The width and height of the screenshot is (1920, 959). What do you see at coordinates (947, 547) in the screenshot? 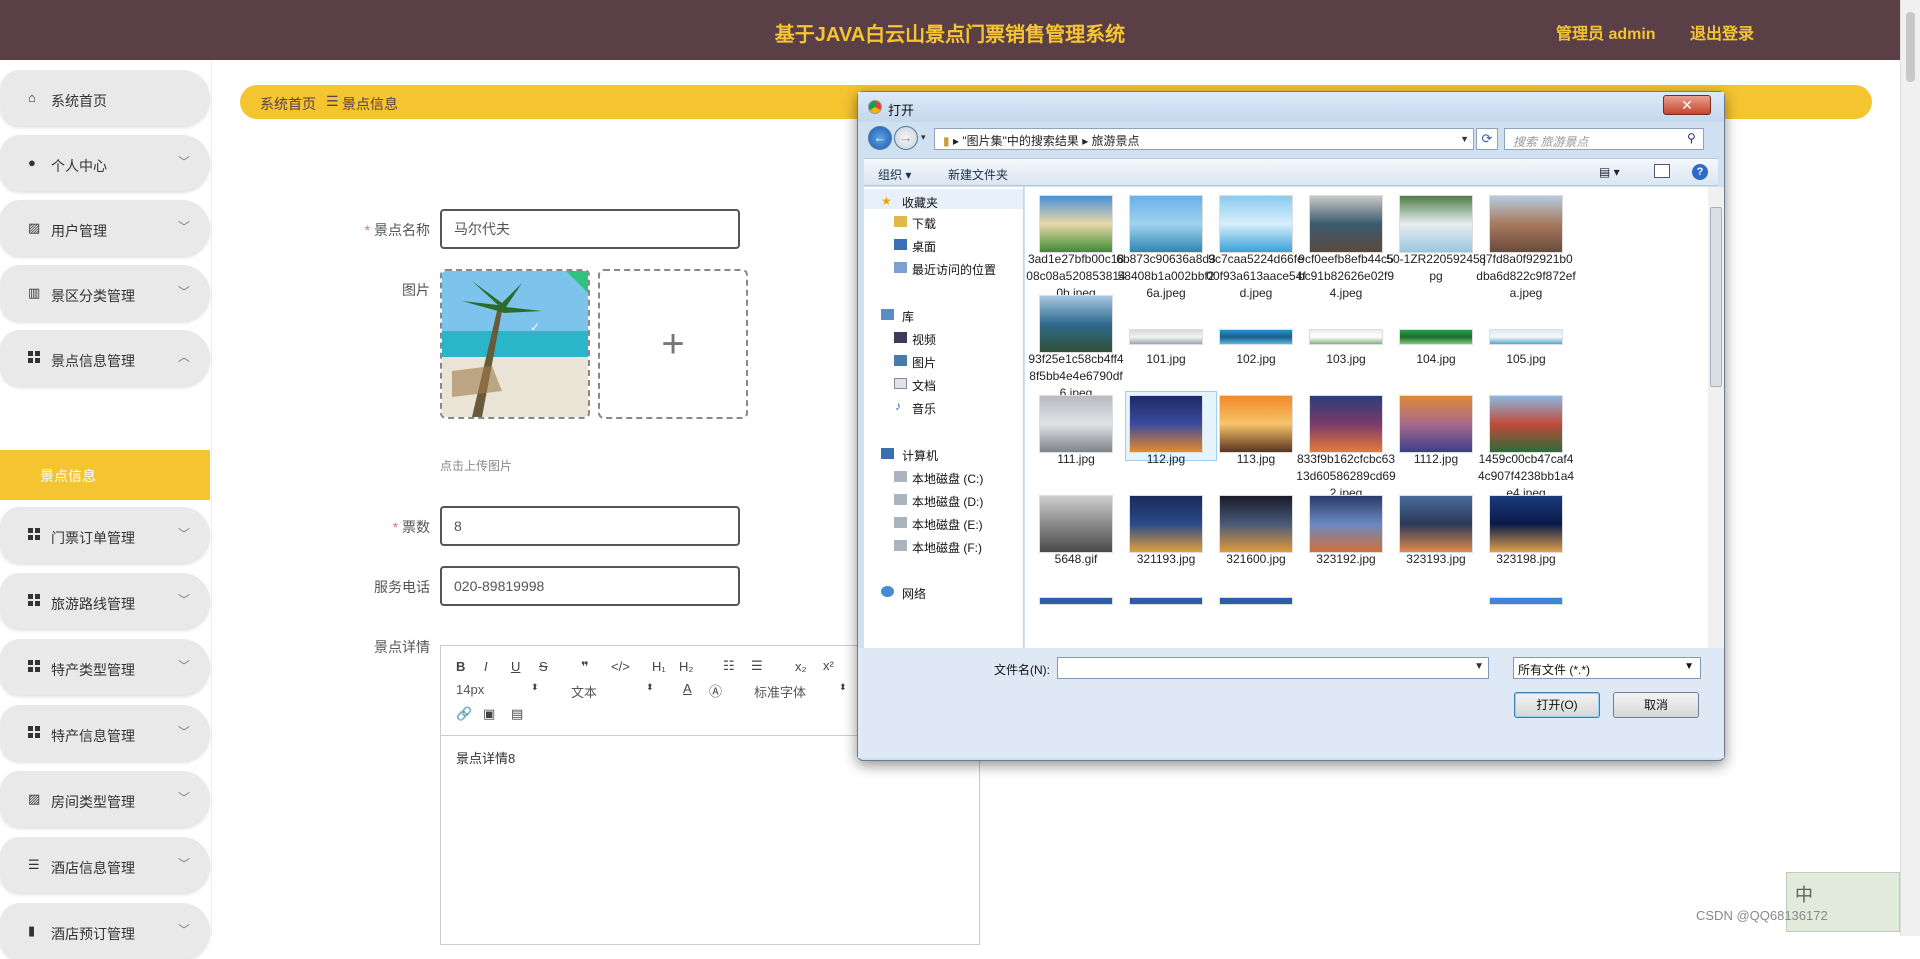
I see `nav-drive-f: 本地磁盘 (F:)` at bounding box center [947, 547].